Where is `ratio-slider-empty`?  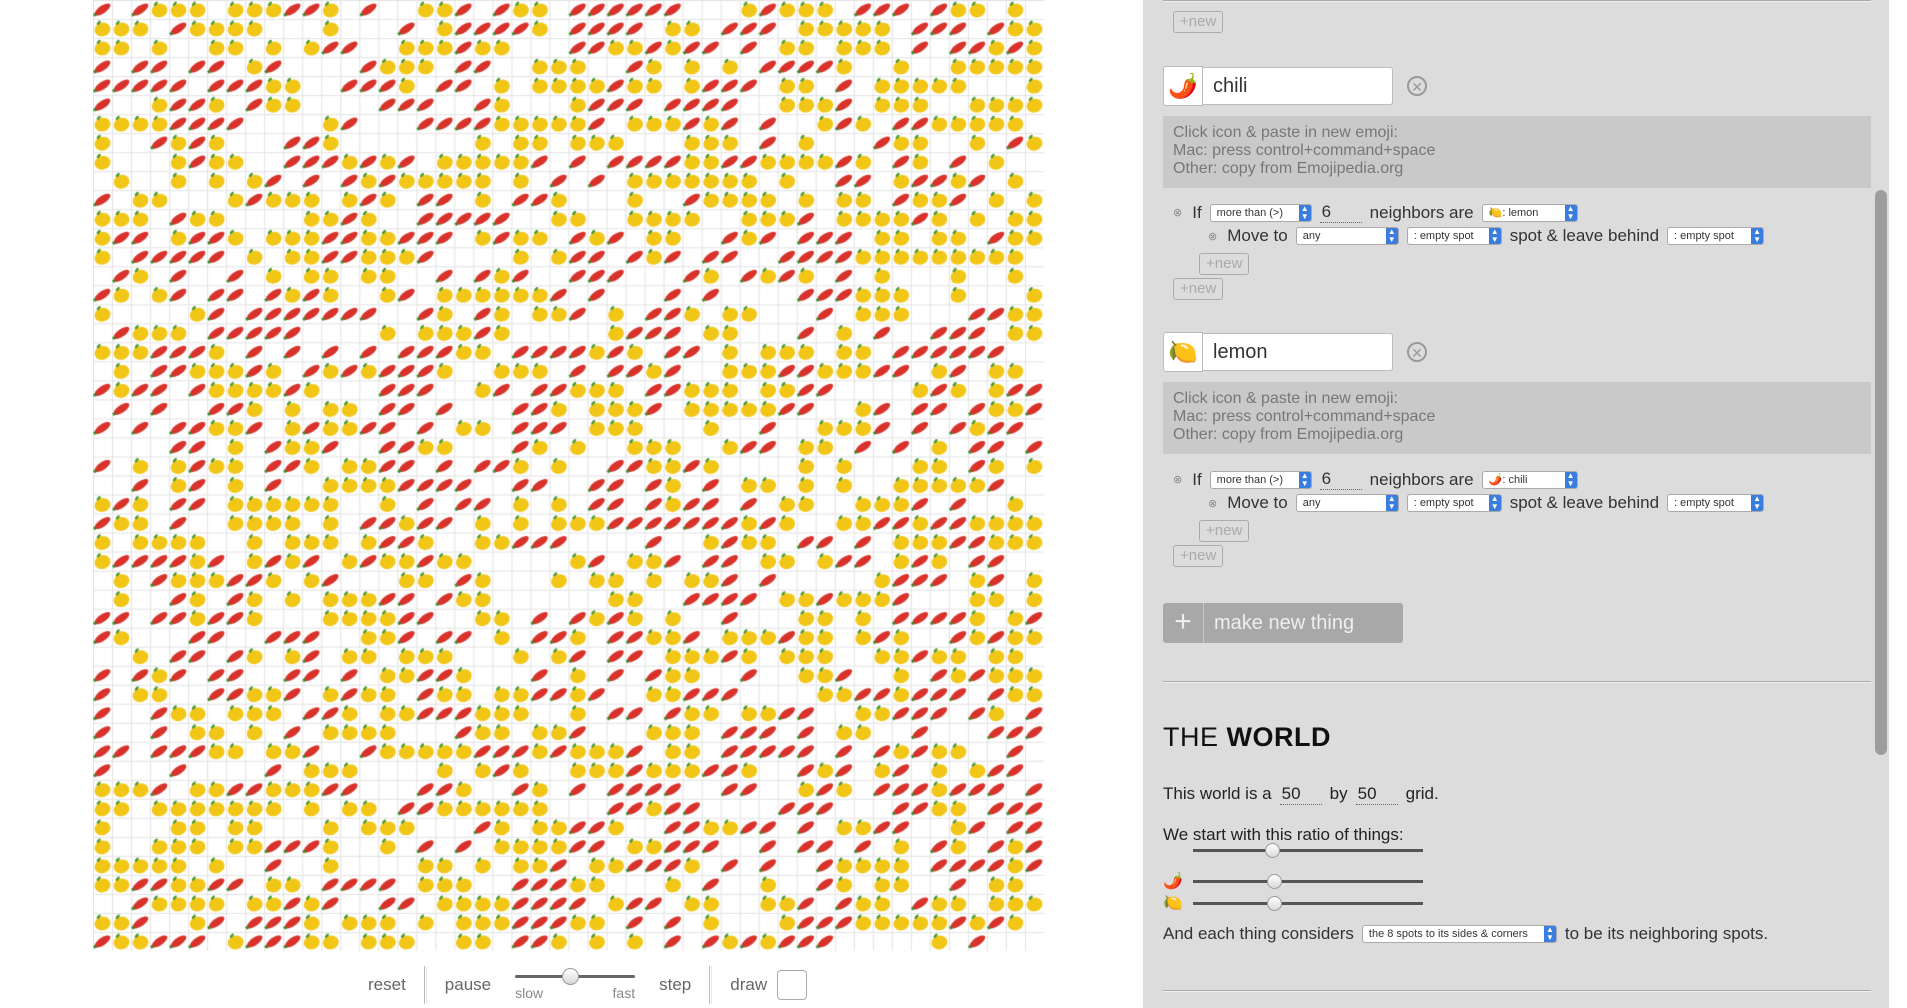
ratio-slider-empty is located at coordinates (1293, 850).